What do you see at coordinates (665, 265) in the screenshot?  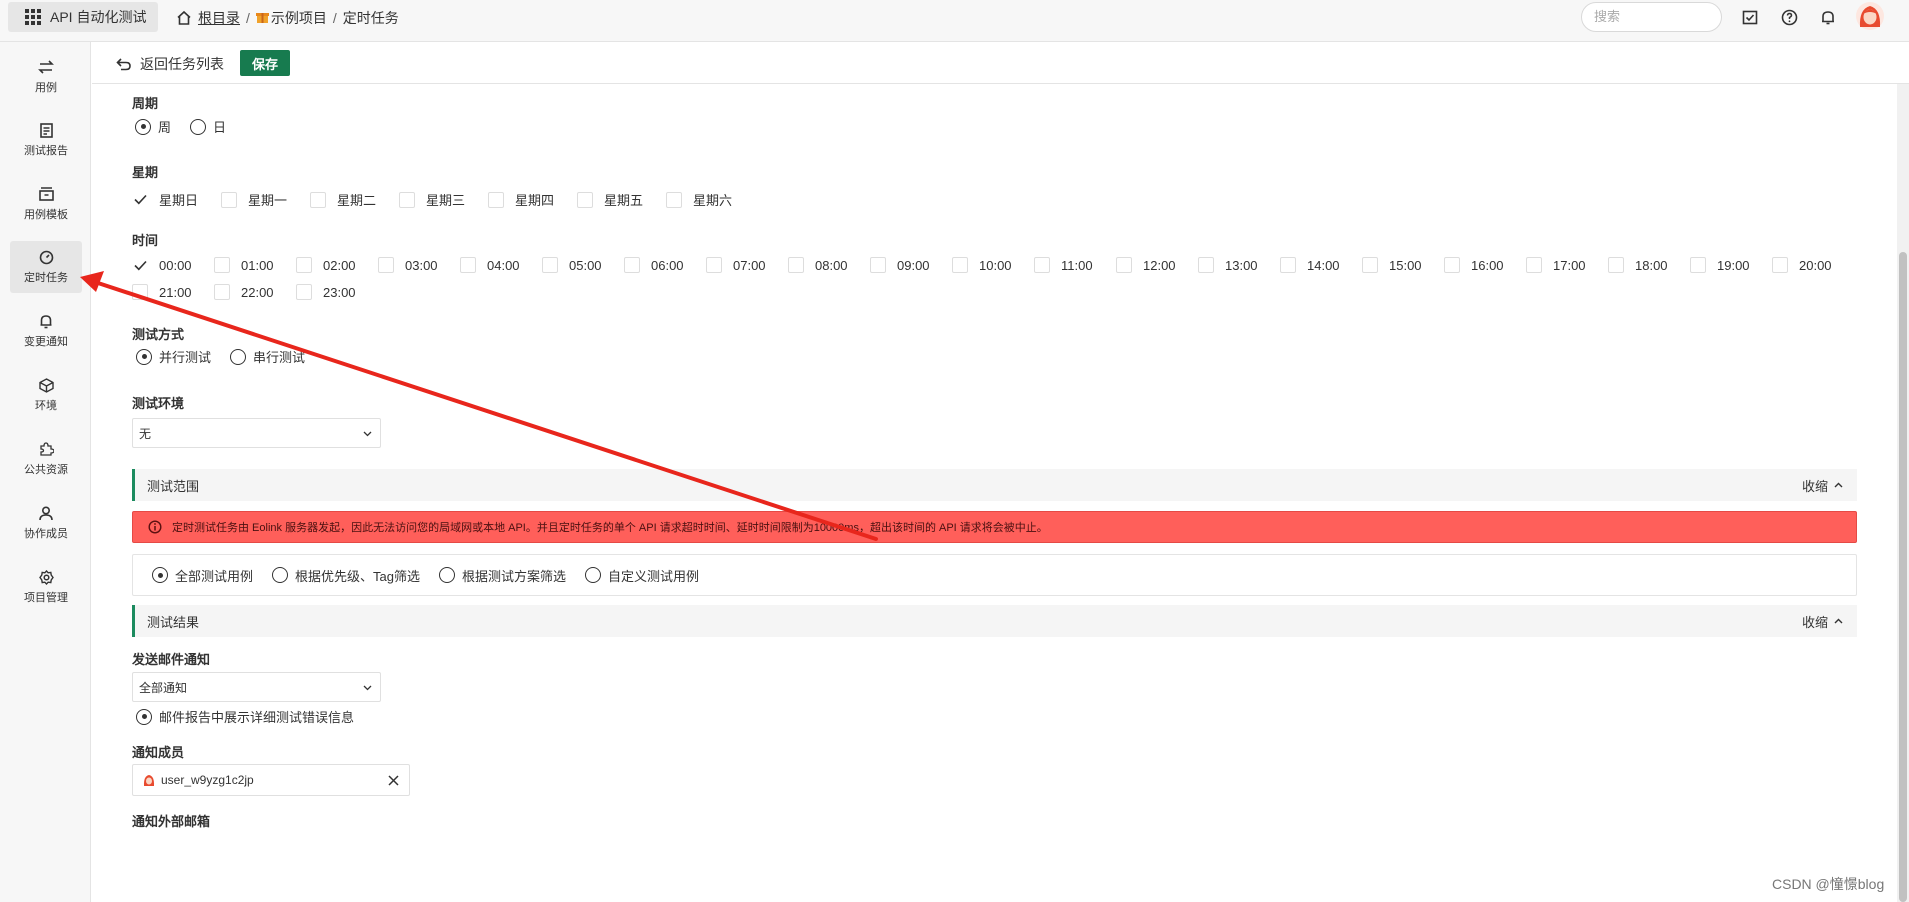 I see `time-option: 06:00` at bounding box center [665, 265].